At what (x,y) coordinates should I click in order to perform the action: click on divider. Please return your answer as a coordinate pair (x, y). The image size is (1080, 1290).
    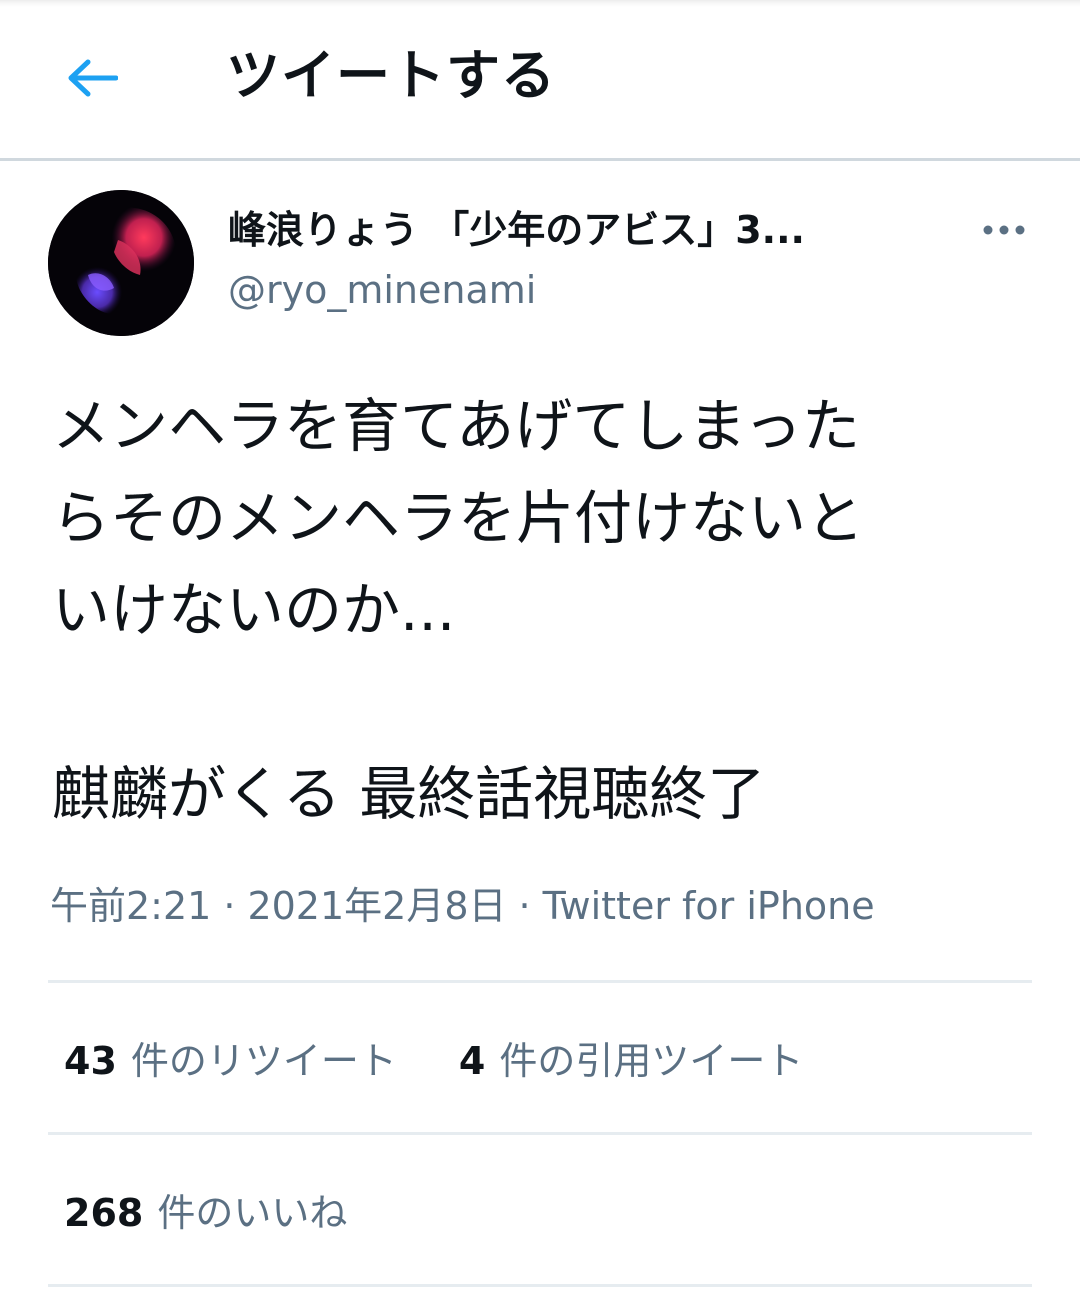
    Looking at the image, I should click on (540, 1285).